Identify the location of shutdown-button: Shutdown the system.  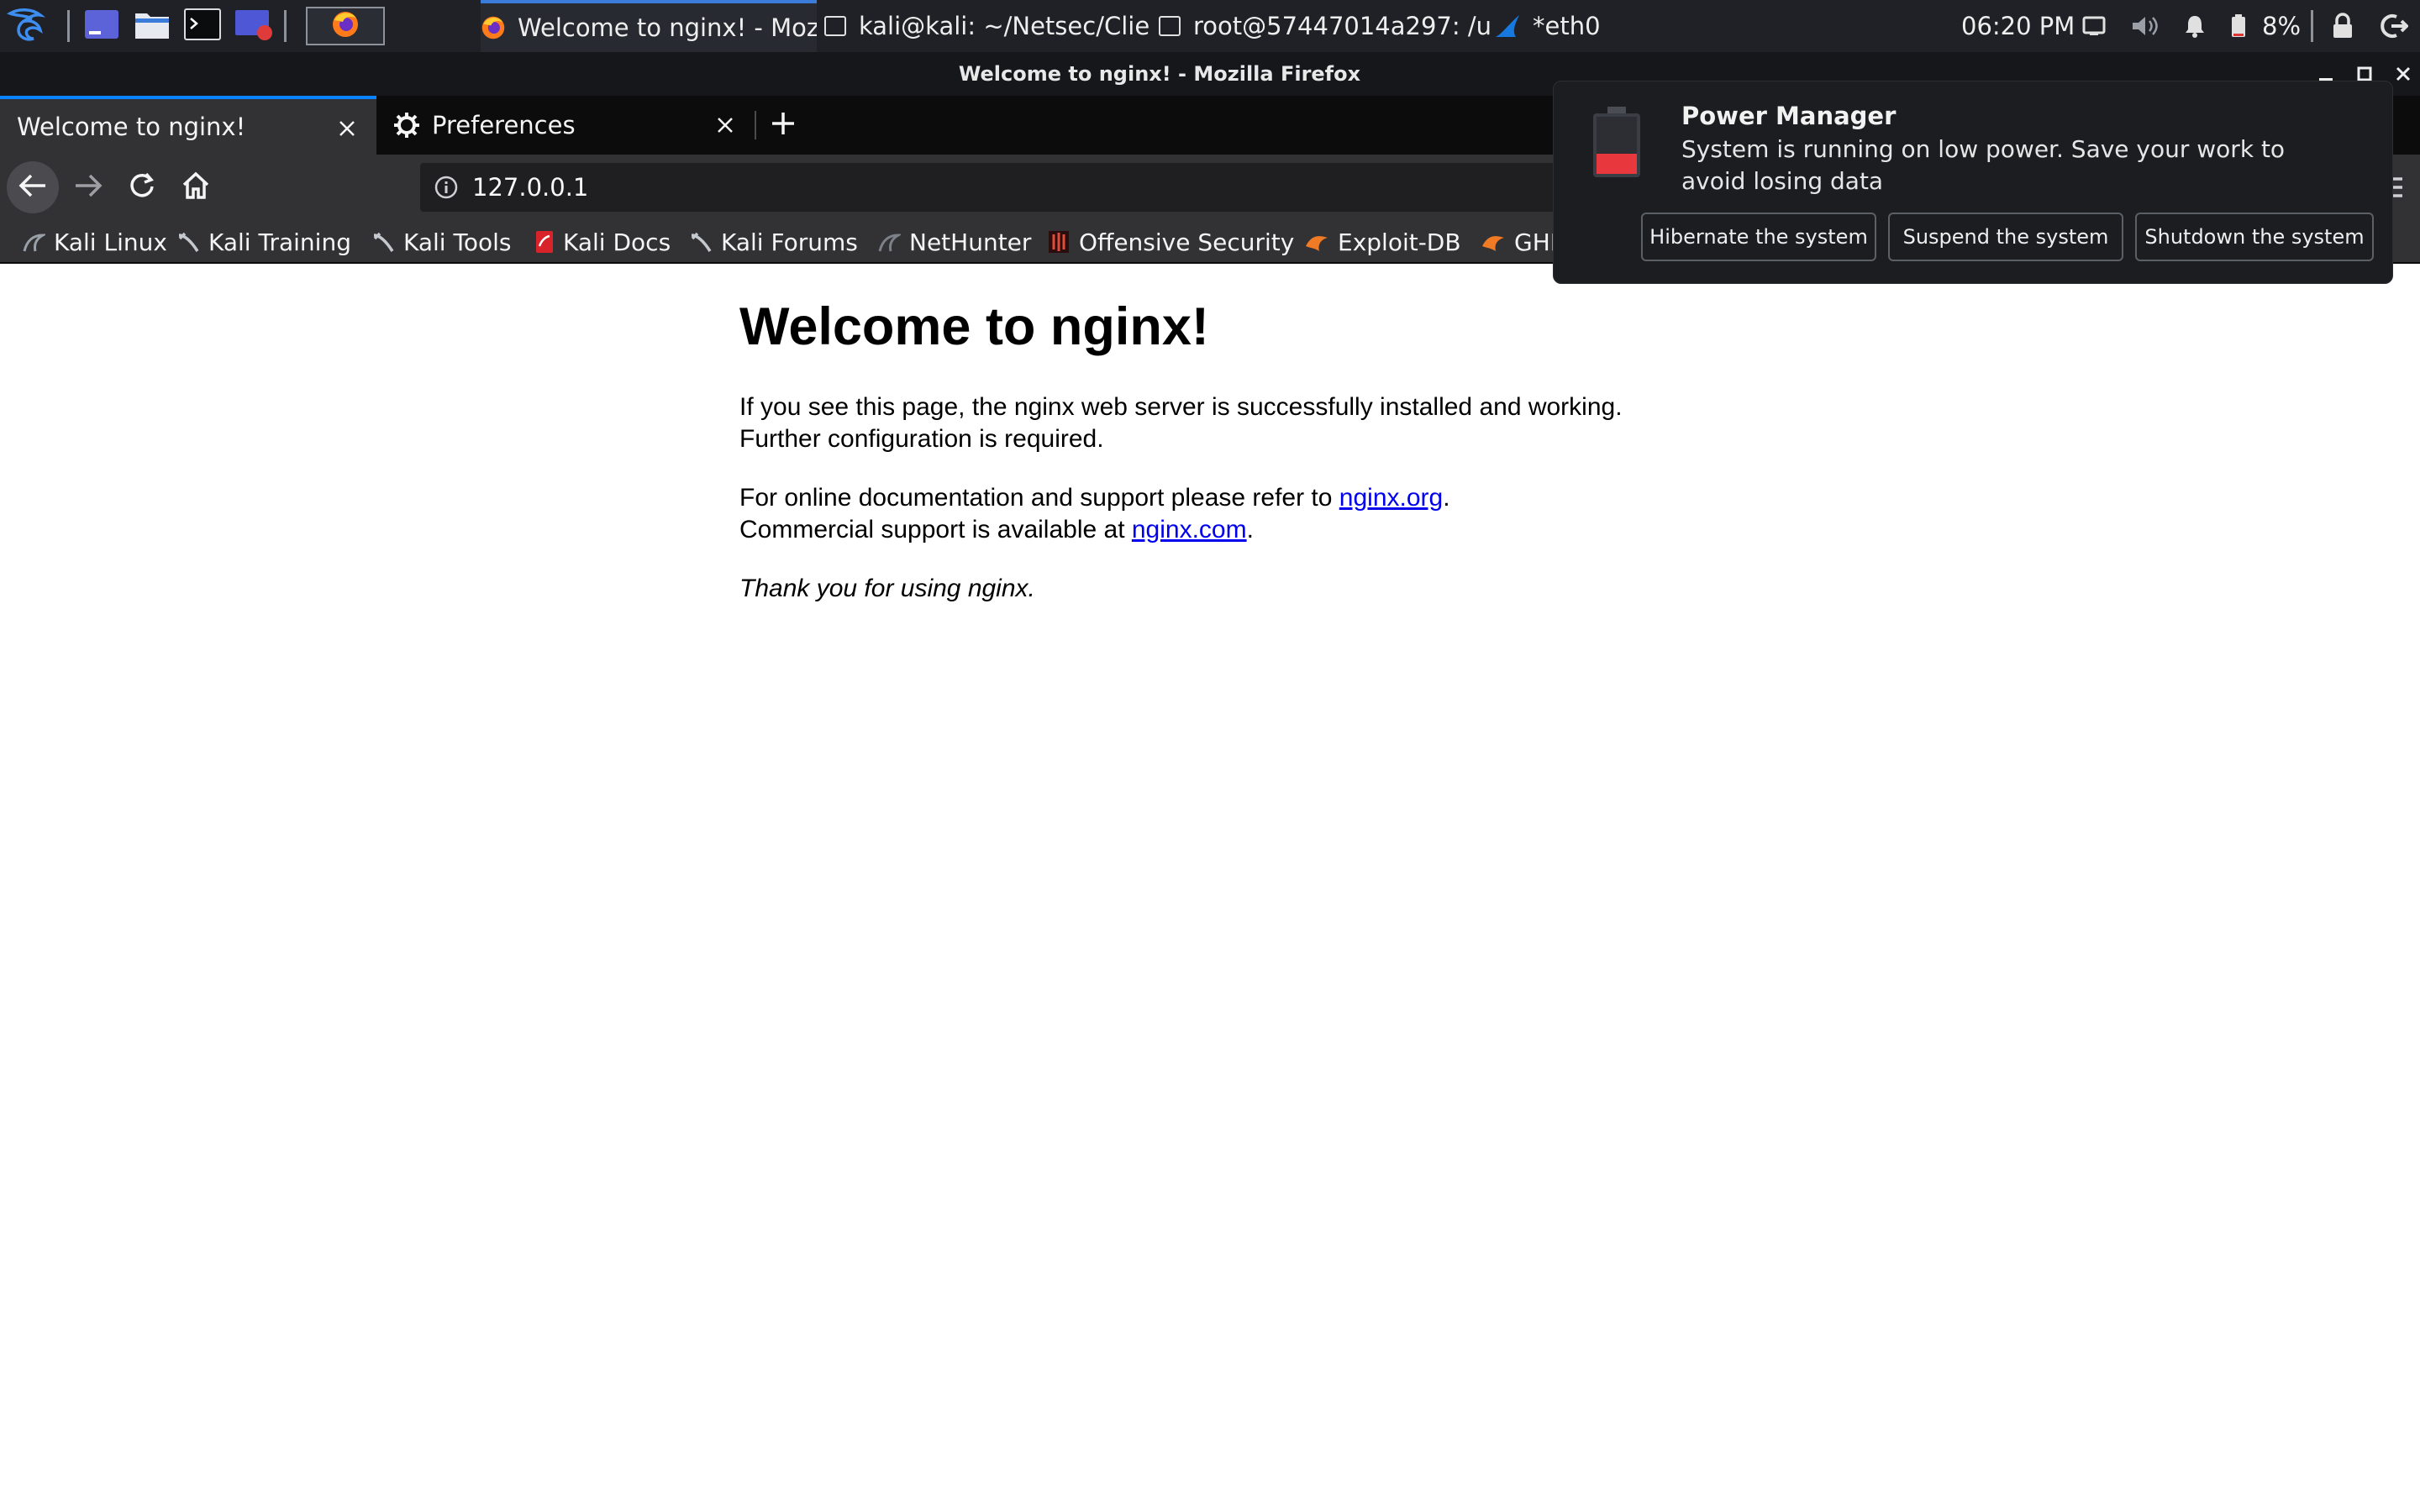
(2254, 237).